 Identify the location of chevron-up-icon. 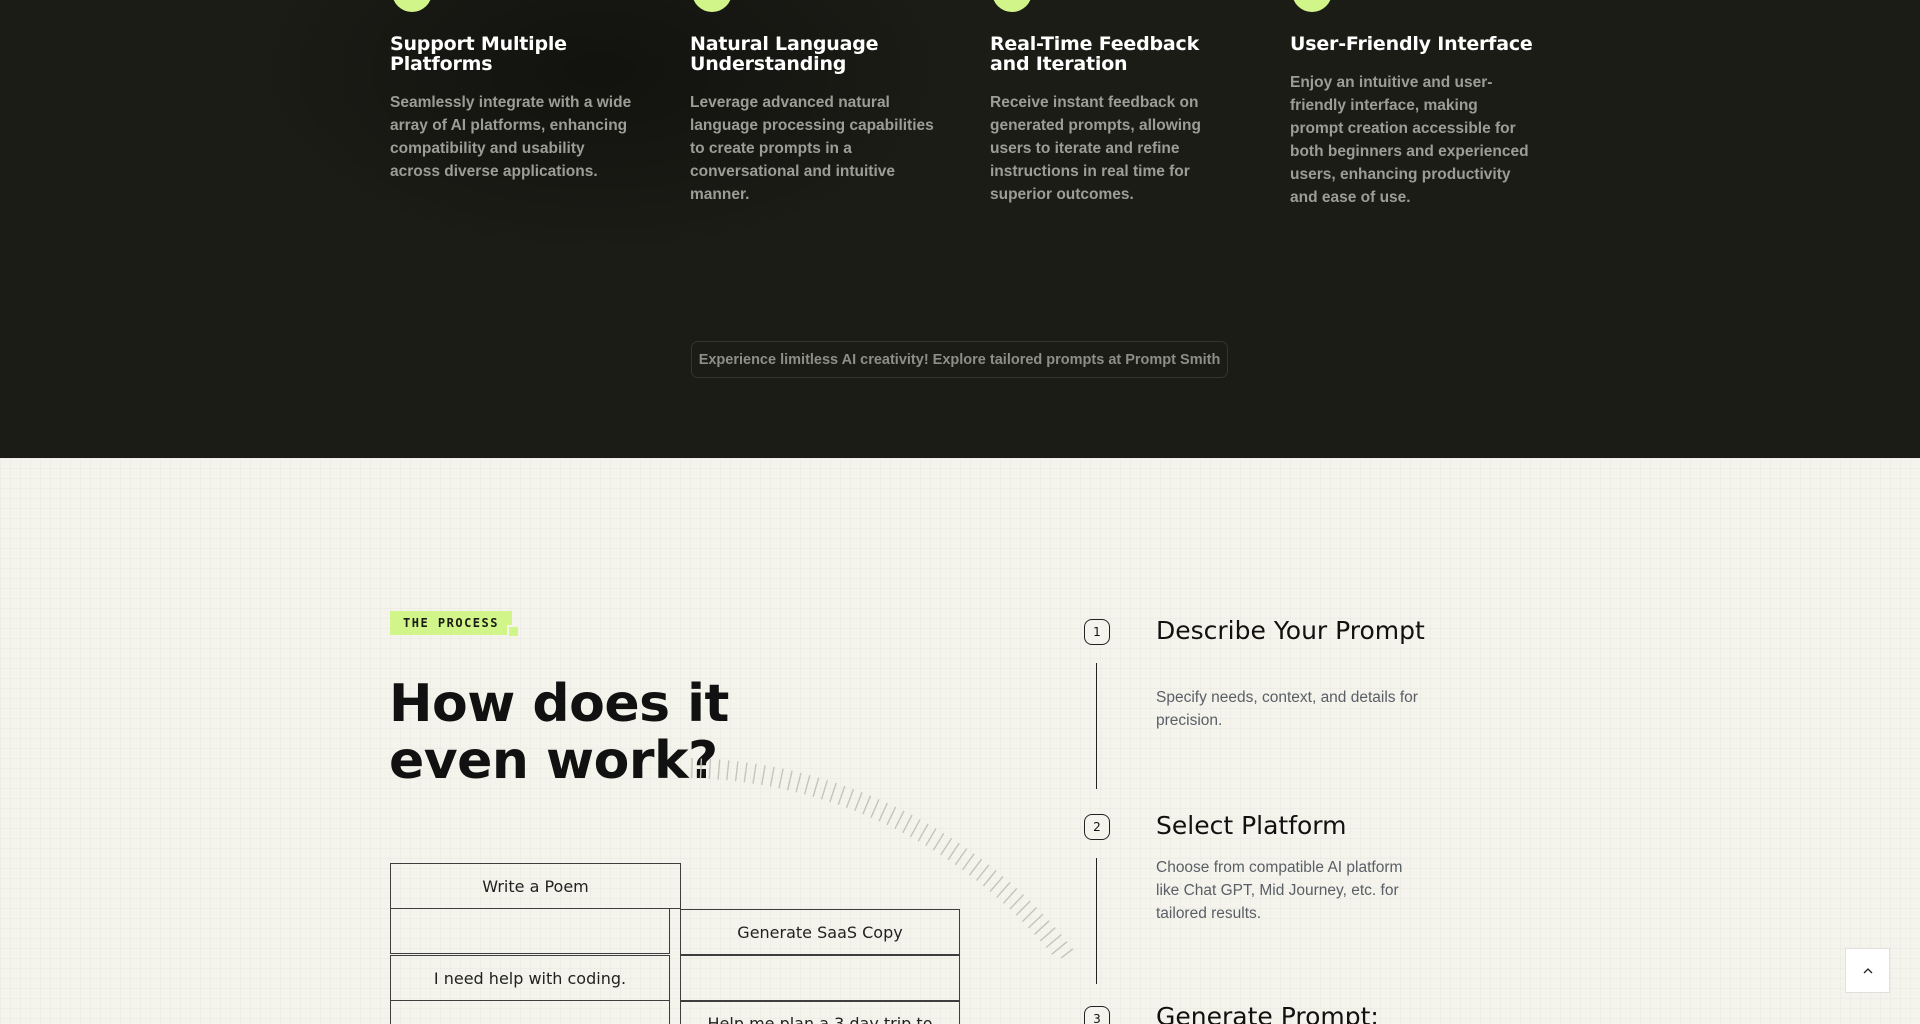
(1867, 970).